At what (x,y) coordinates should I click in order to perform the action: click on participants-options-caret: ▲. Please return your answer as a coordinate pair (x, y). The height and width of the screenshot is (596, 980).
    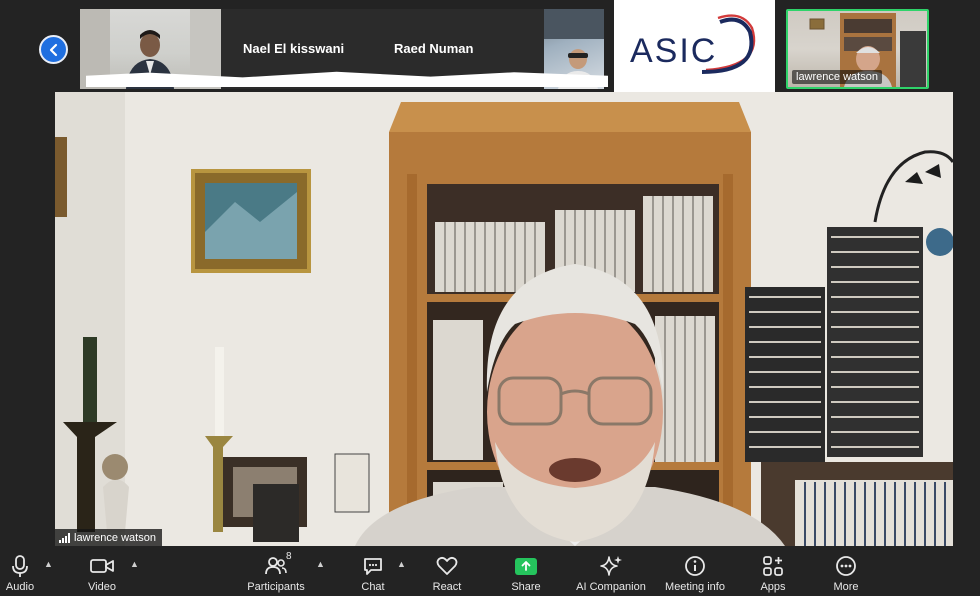
    Looking at the image, I should click on (320, 564).